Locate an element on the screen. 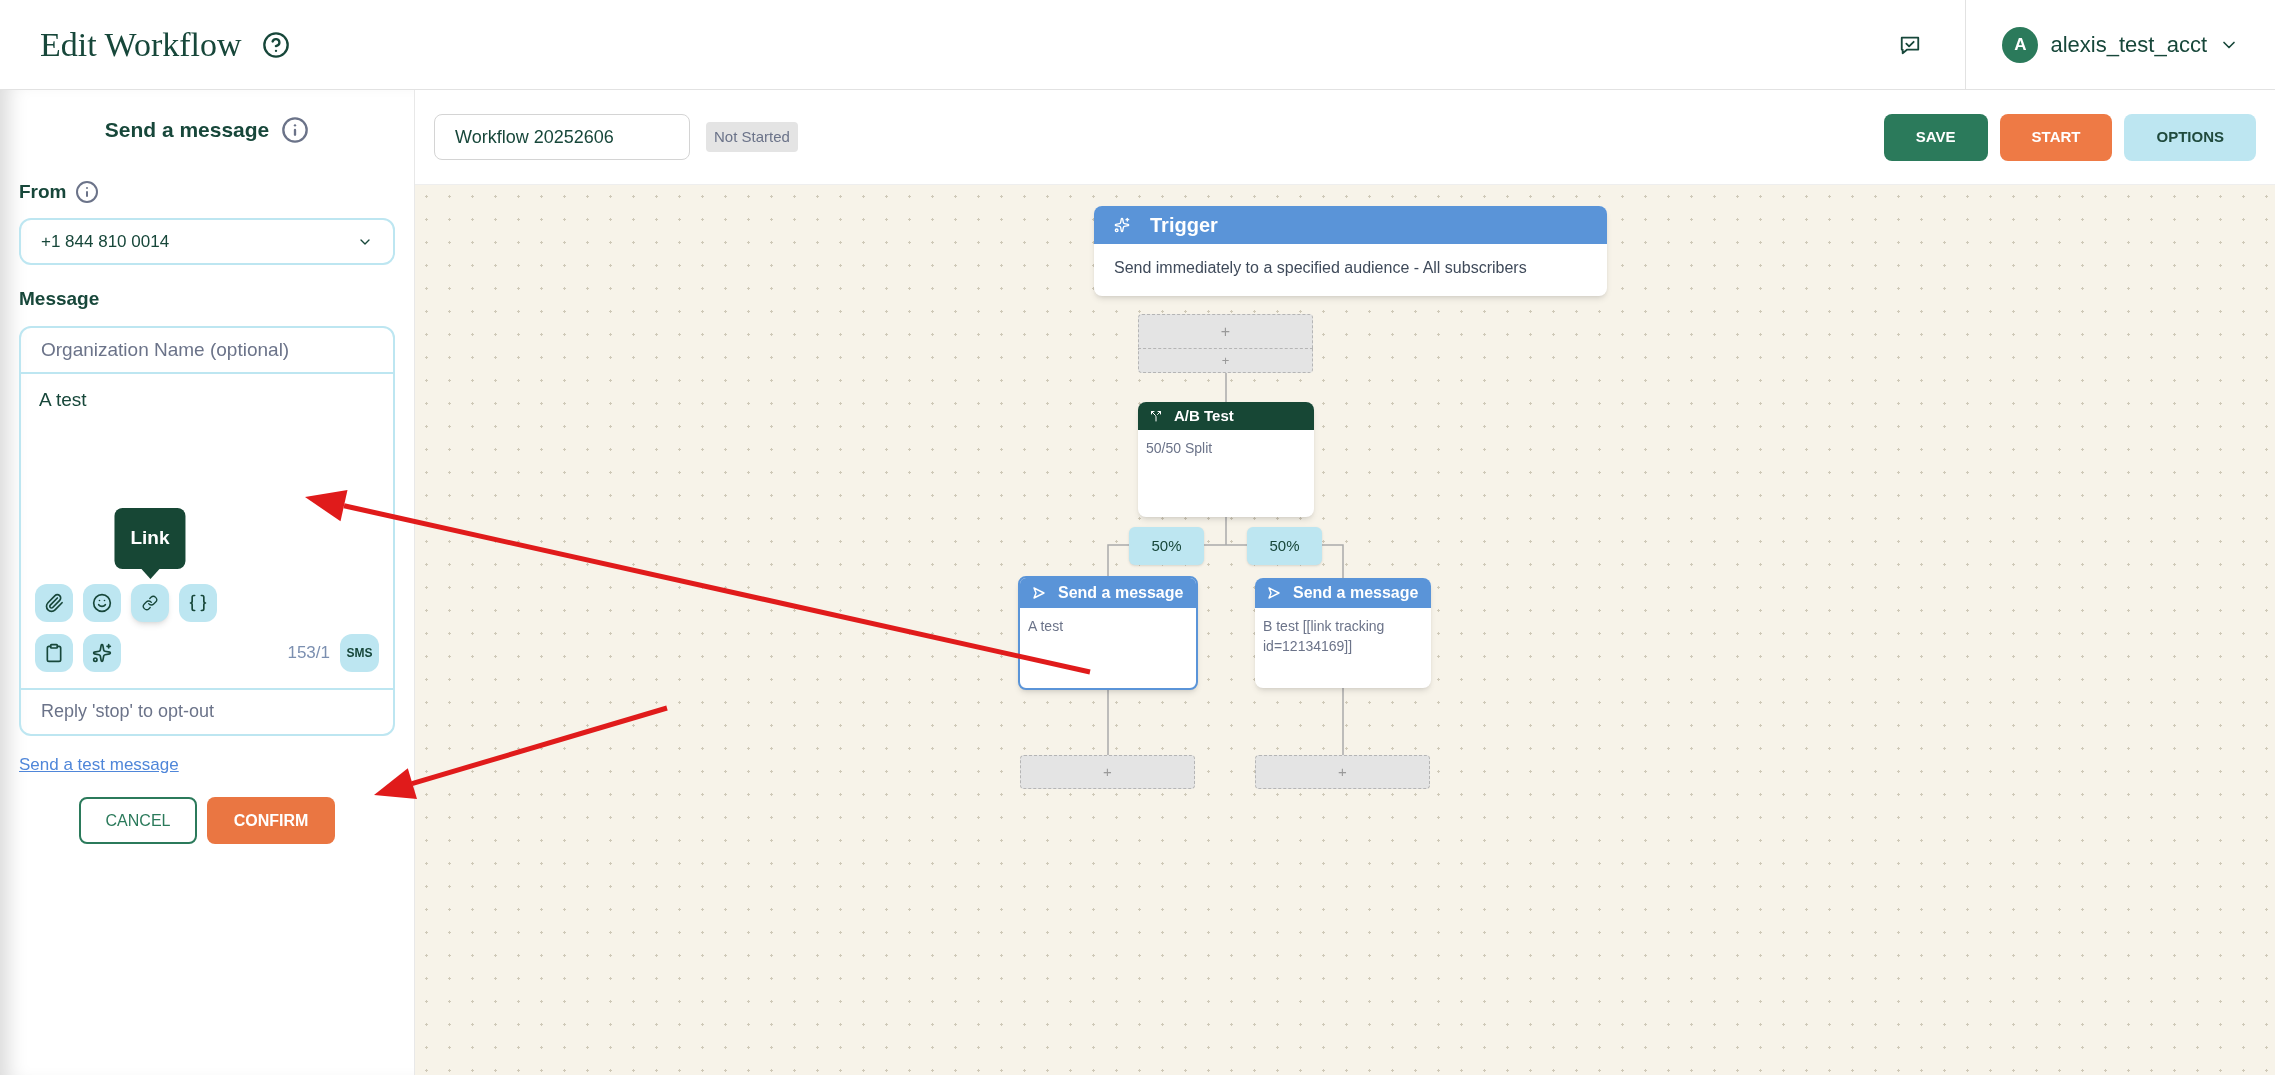 The width and height of the screenshot is (2275, 1075). send-test-link: Send a test message is located at coordinates (99, 764).